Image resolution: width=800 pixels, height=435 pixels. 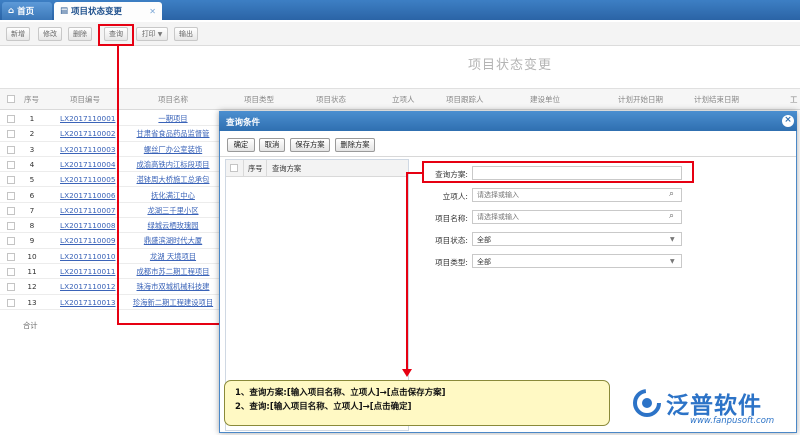 I want to click on add-button: 新增, so click(x=18, y=34).